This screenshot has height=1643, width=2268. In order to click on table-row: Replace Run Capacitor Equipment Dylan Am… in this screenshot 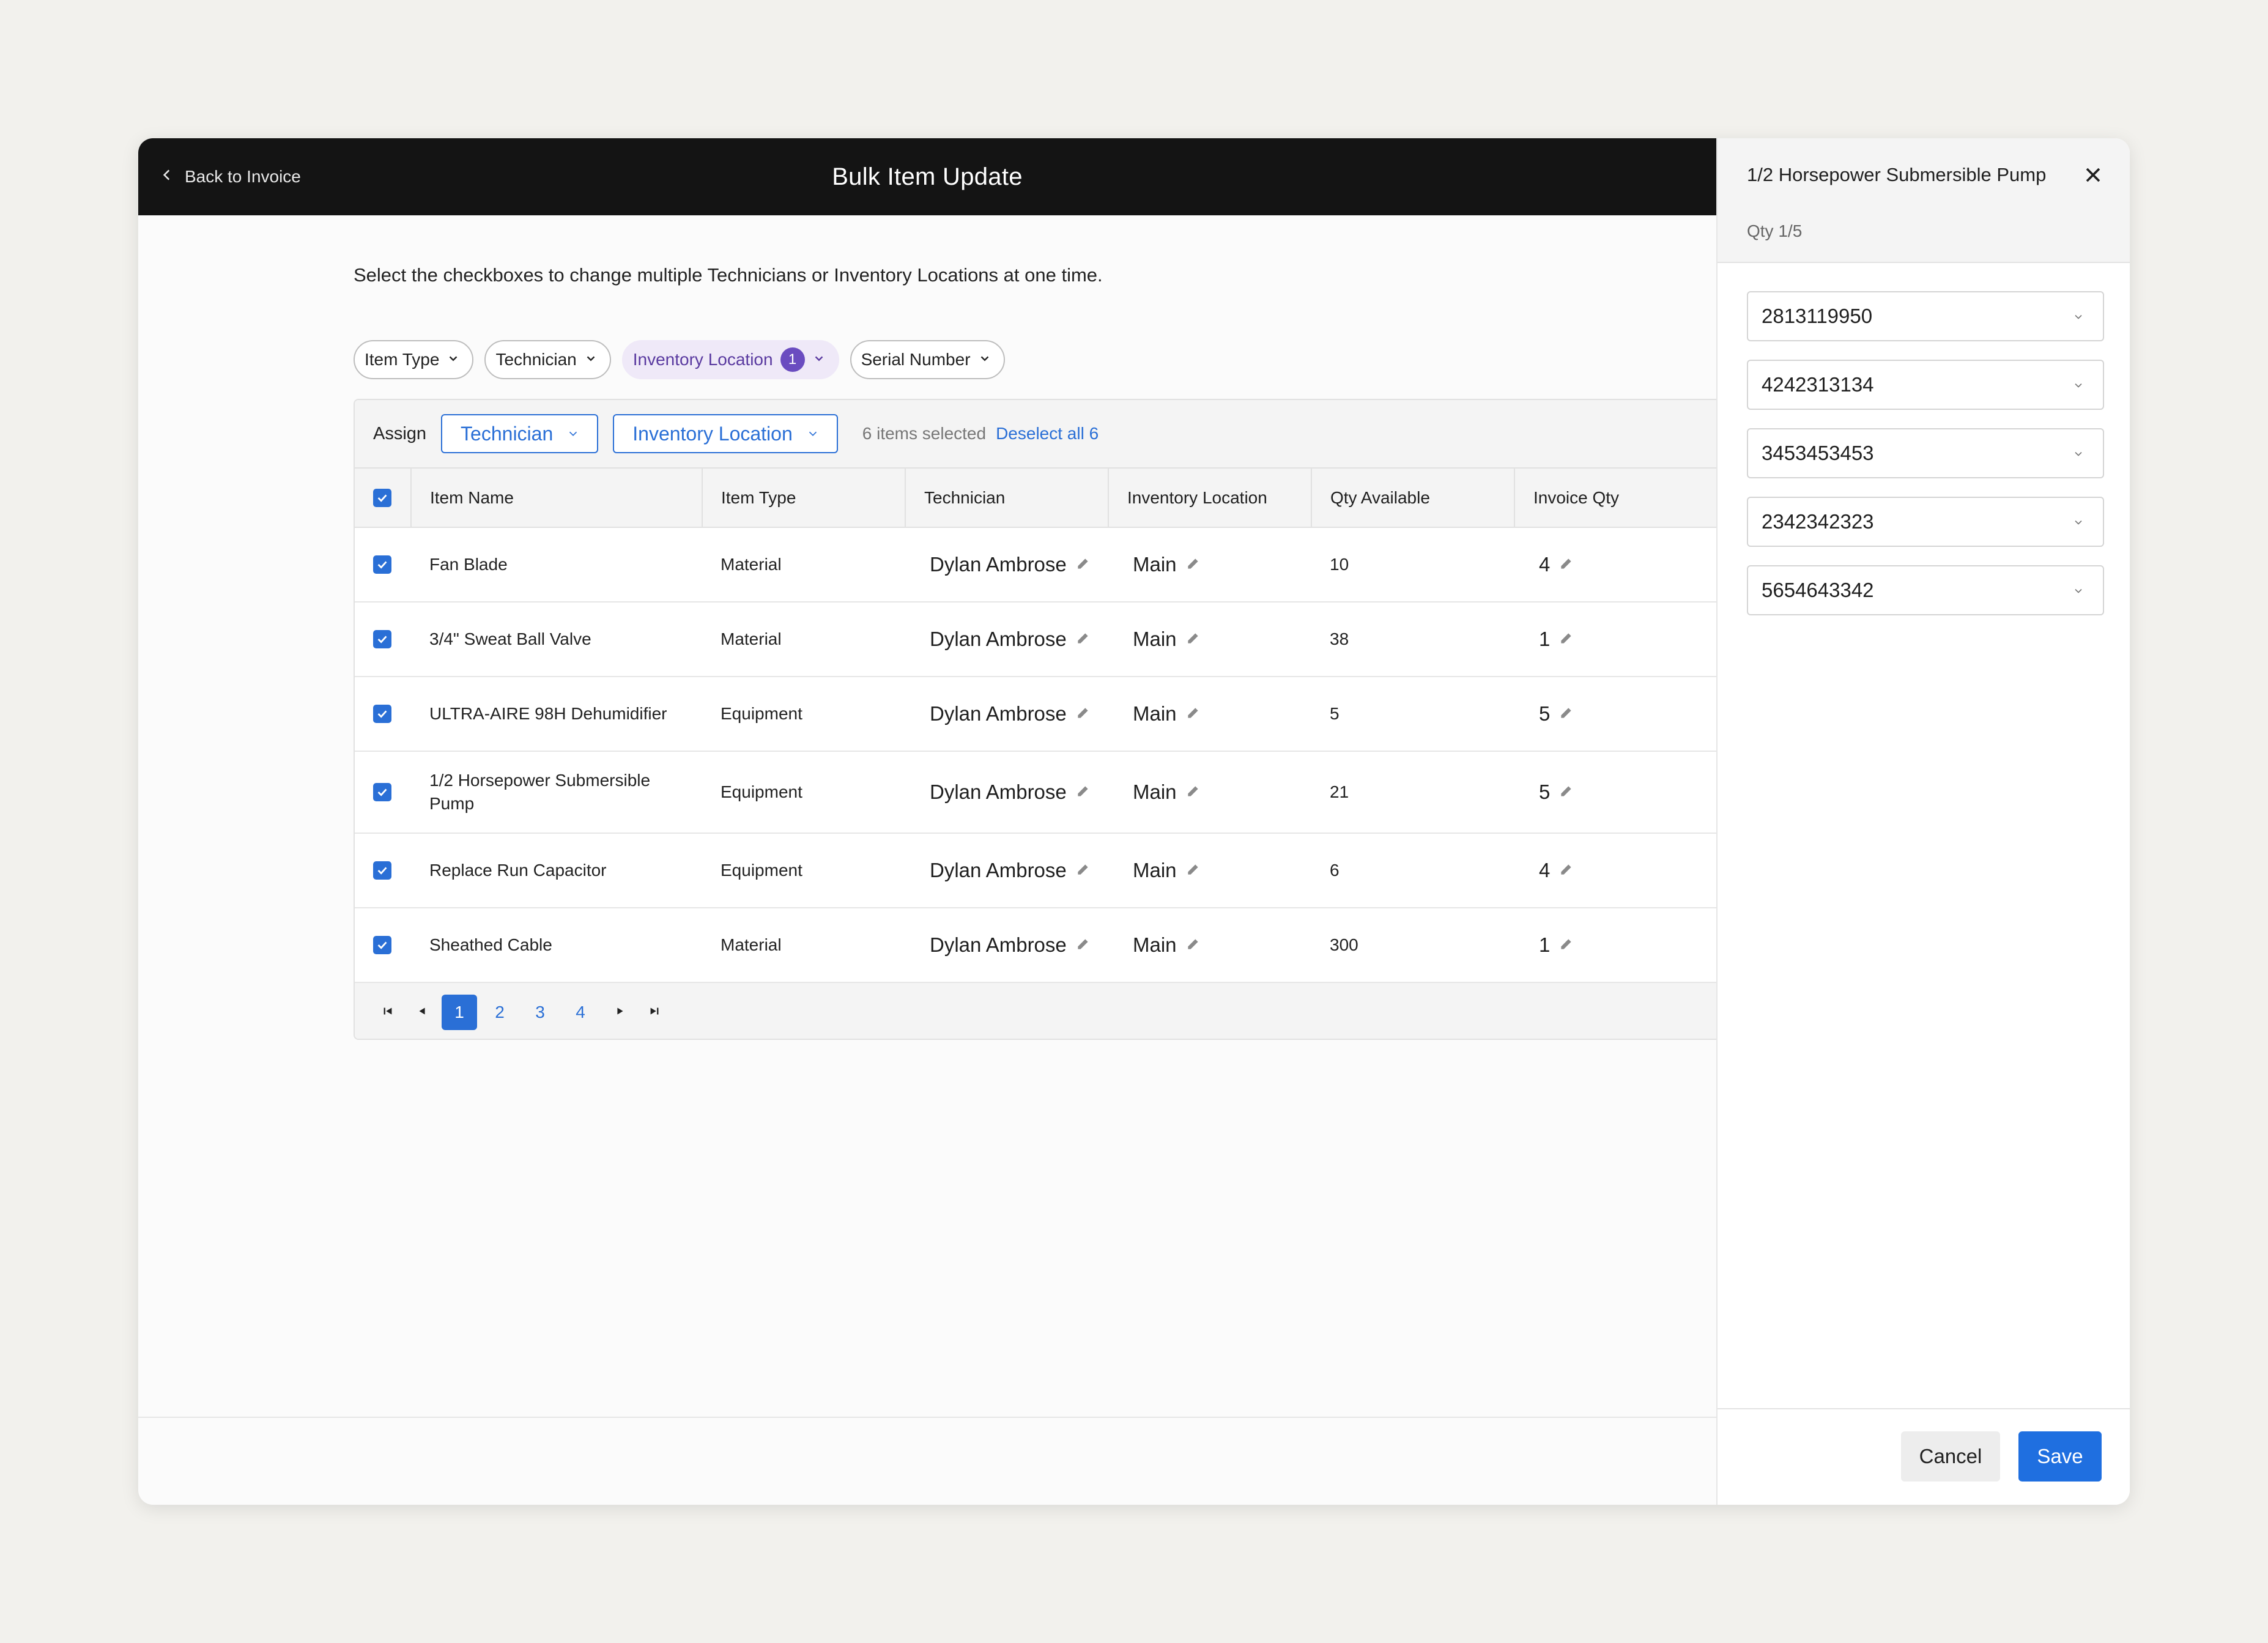, I will do `click(1045, 870)`.